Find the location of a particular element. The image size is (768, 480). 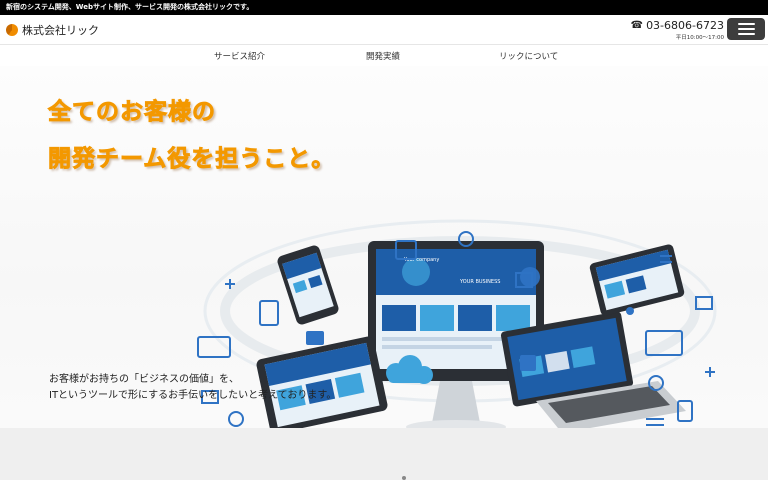

phone-number: 03-6806-6723 is located at coordinates (685, 25).